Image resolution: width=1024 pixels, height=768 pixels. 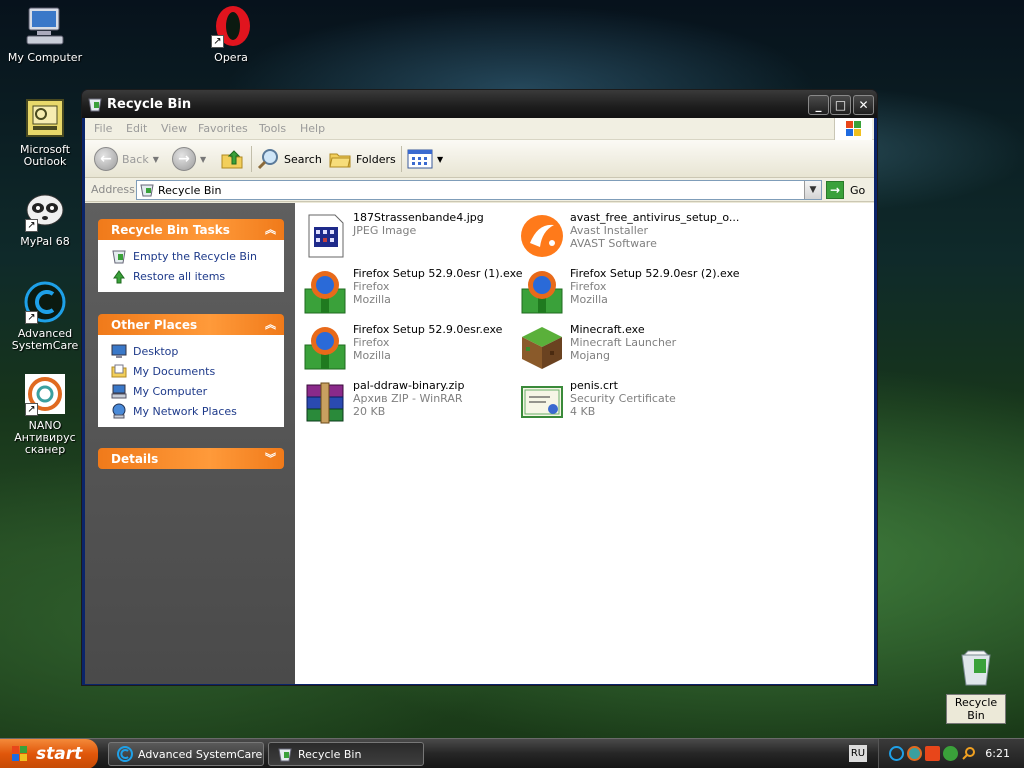 I want to click on desktop-icon-mypal: ↗ MyPal 68, so click(x=45, y=218).